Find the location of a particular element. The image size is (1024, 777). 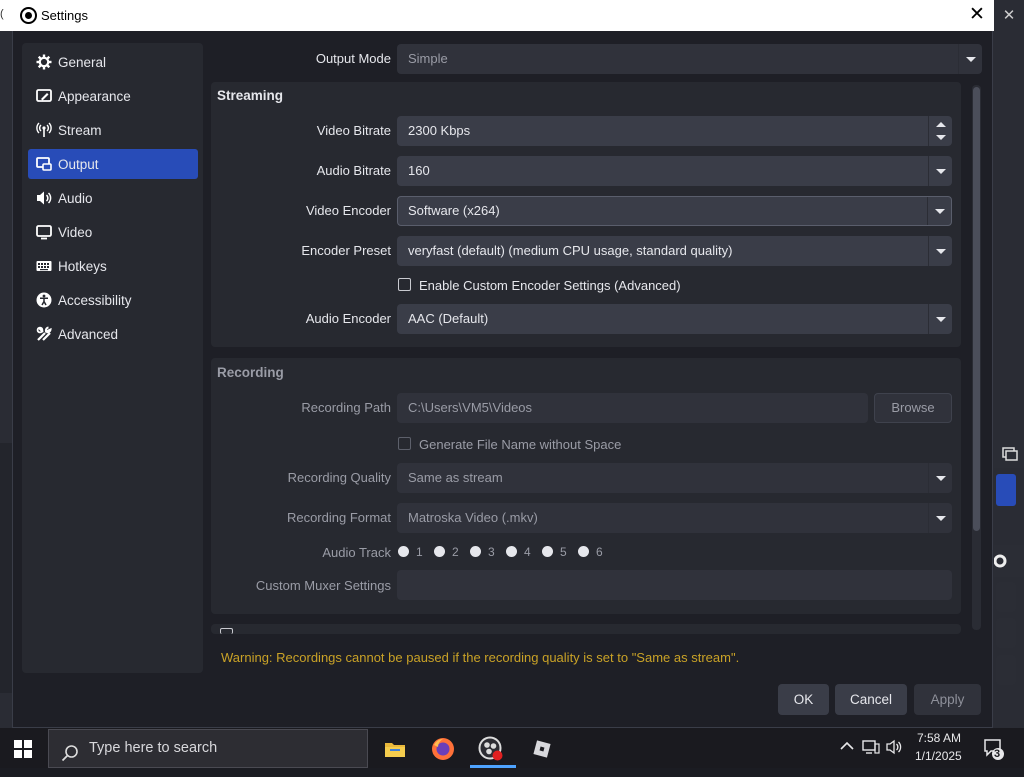

audio-track-label-5: 5 is located at coordinates (563, 552).